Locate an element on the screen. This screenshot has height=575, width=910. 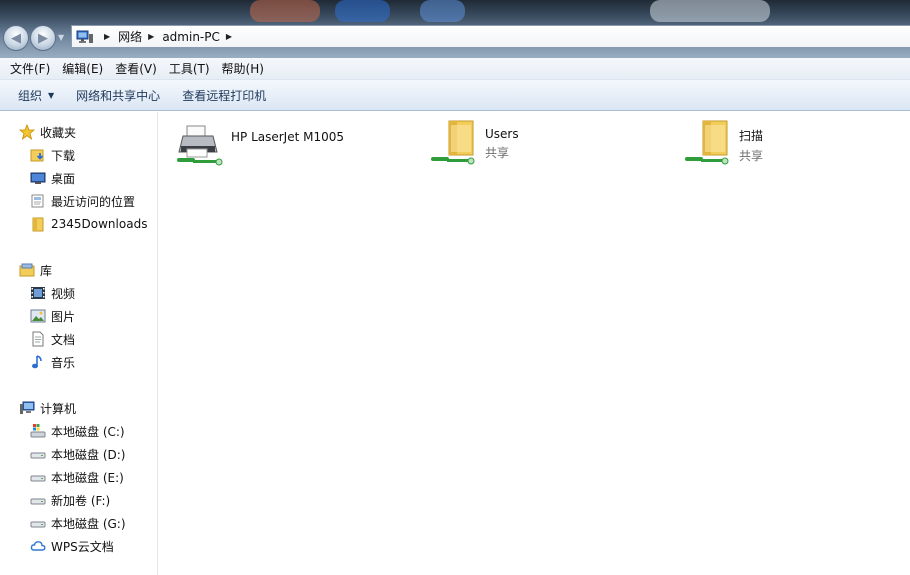
nav-item-2345downloads: 2345Downloads is located at coordinates (88, 224).